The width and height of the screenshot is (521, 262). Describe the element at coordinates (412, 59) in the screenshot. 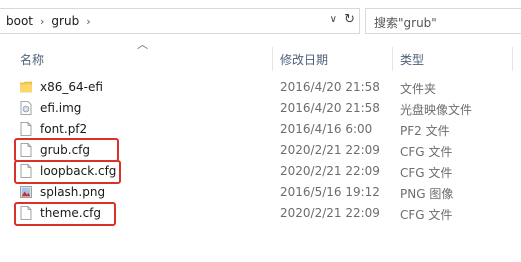

I see `column-type: 类型` at that location.